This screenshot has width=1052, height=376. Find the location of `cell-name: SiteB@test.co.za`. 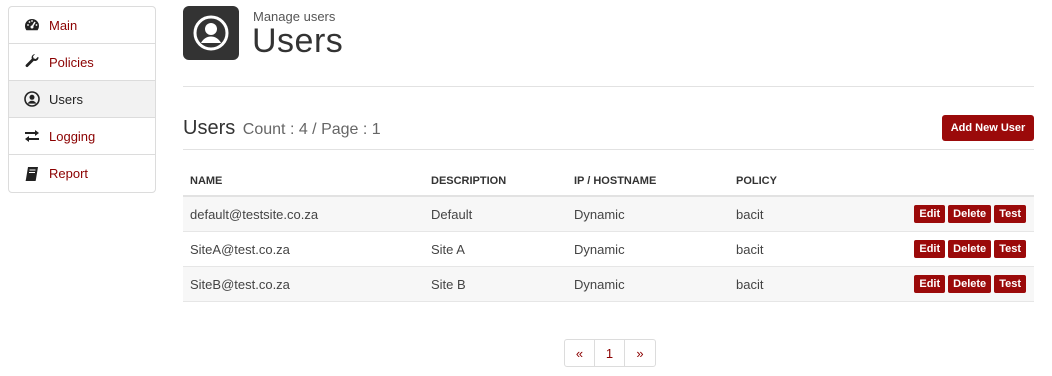

cell-name: SiteB@test.co.za is located at coordinates (240, 284).